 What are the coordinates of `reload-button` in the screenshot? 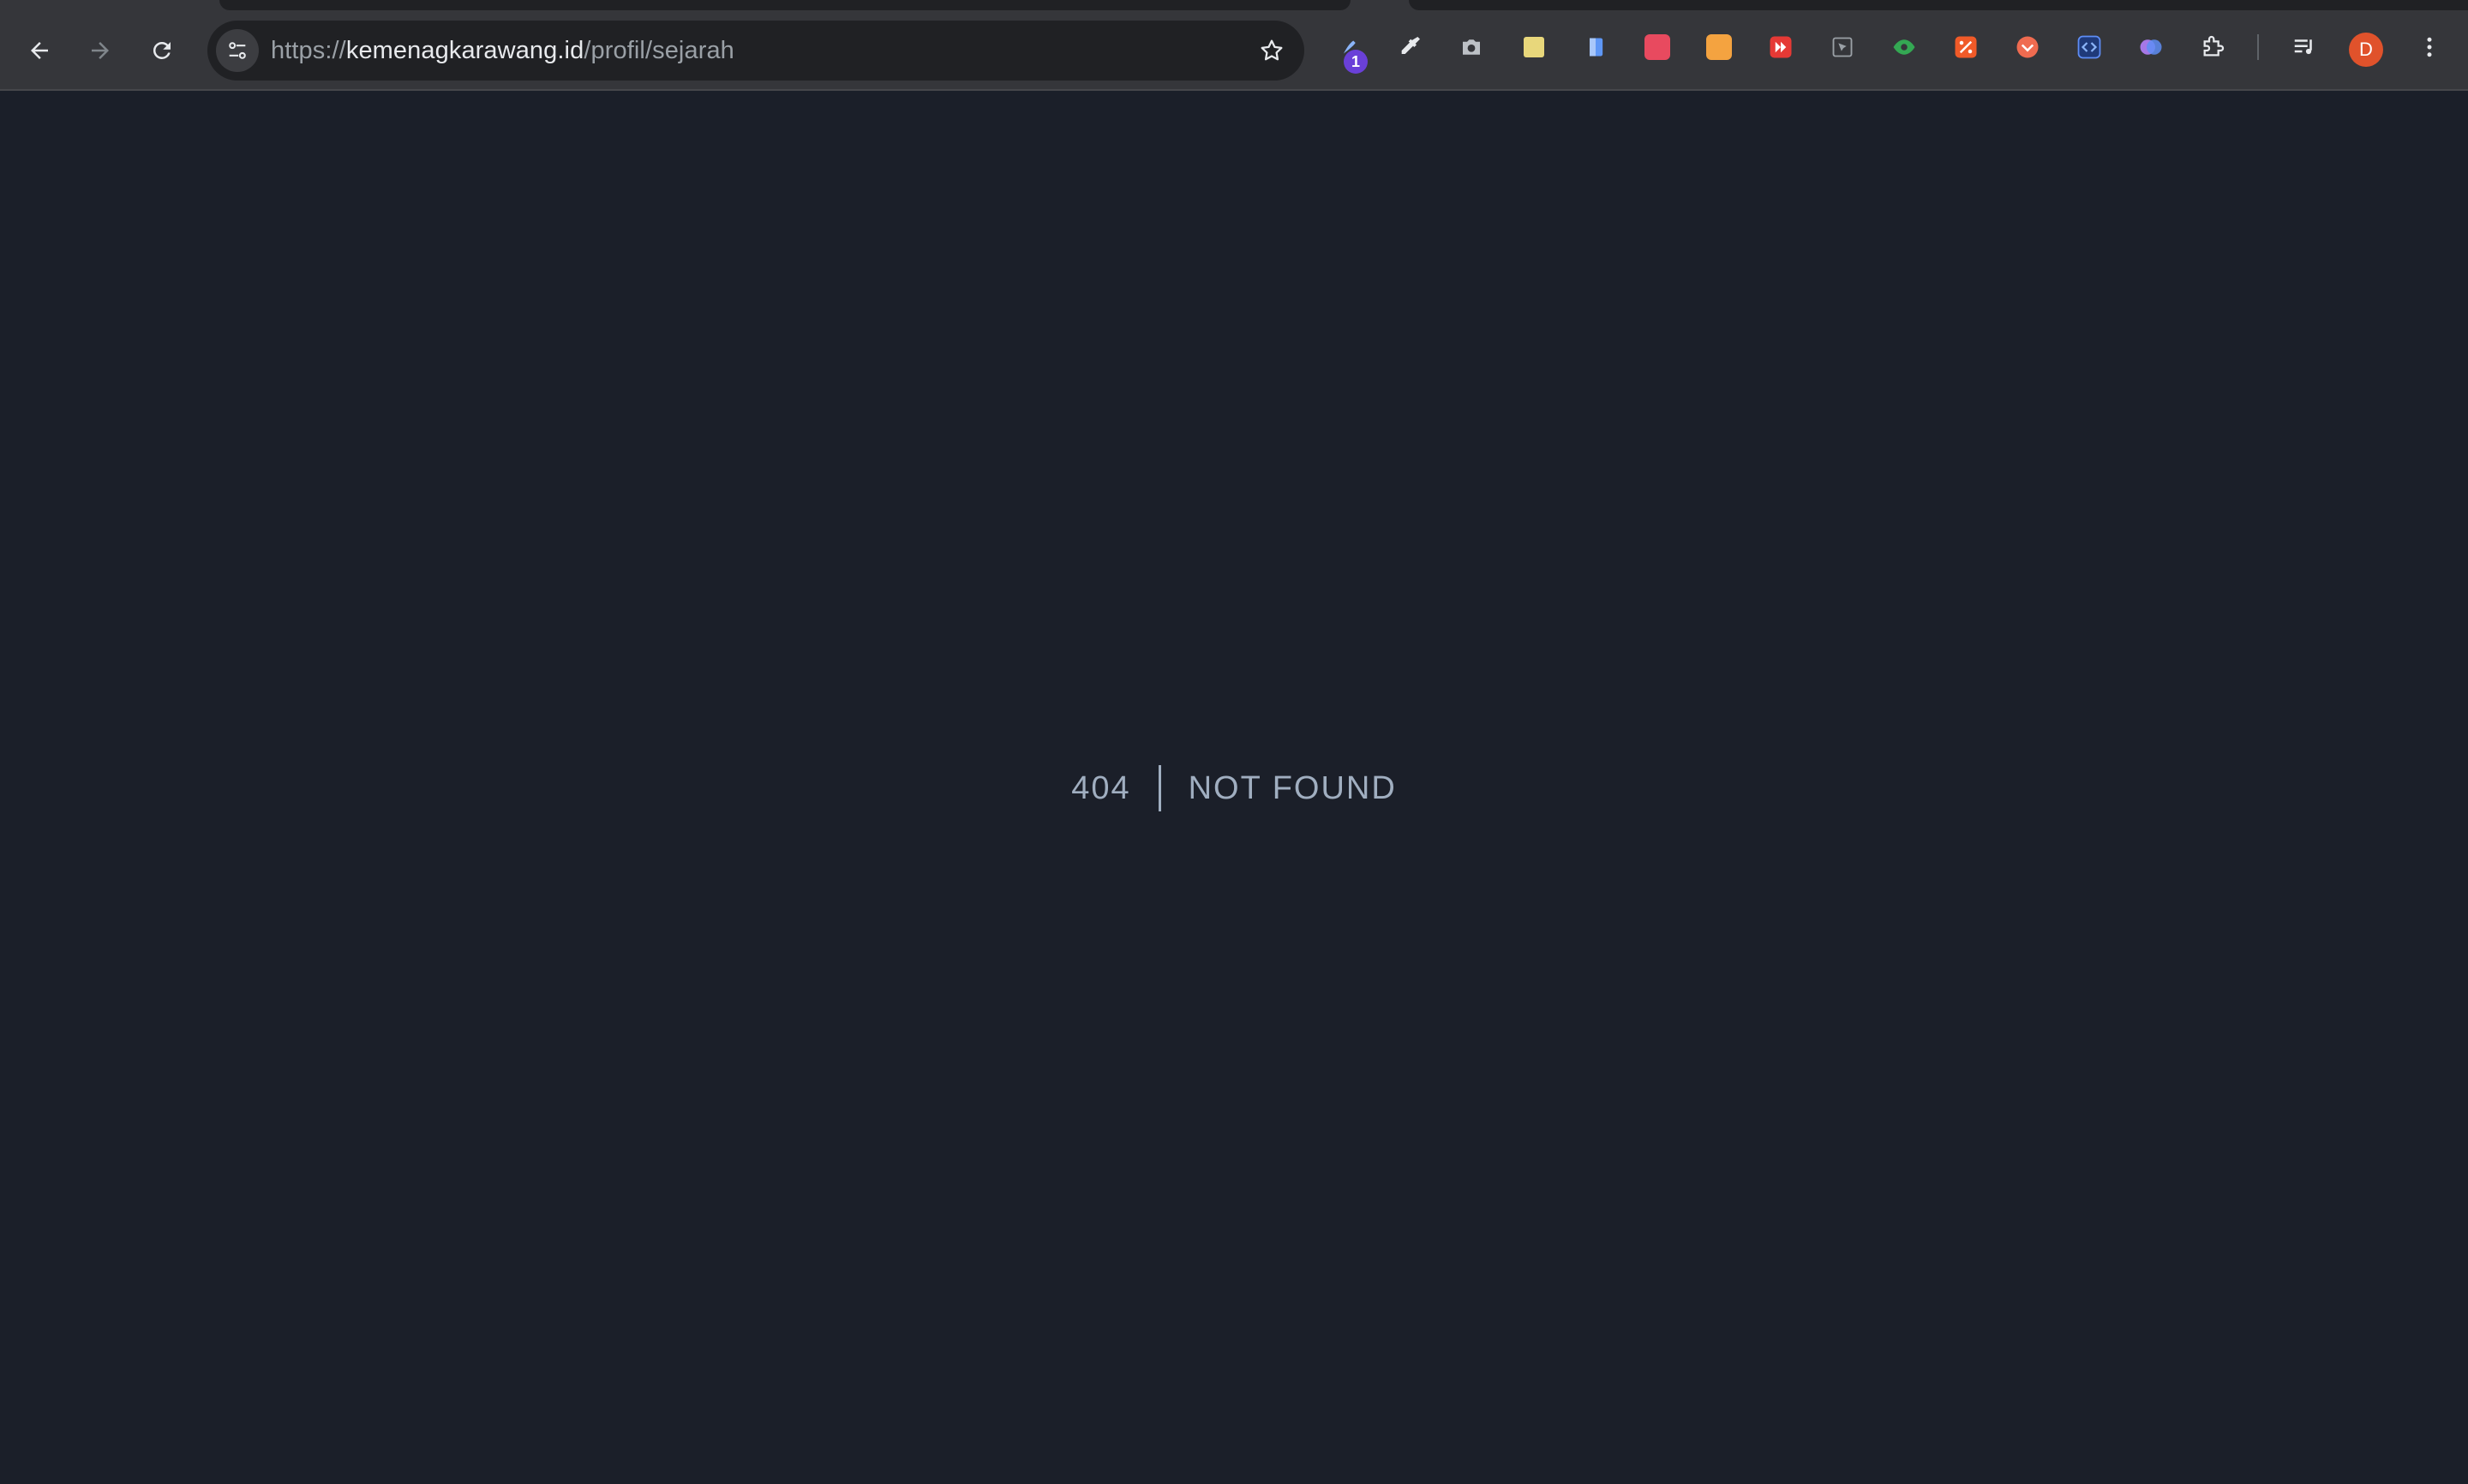 It's located at (162, 50).